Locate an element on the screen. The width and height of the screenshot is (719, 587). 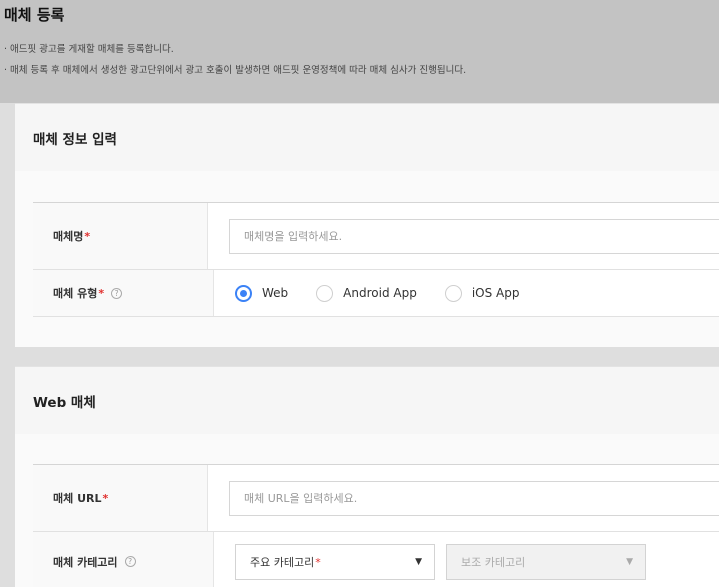
field-cell: 매체명을 입력하세요. is located at coordinates (463, 236).